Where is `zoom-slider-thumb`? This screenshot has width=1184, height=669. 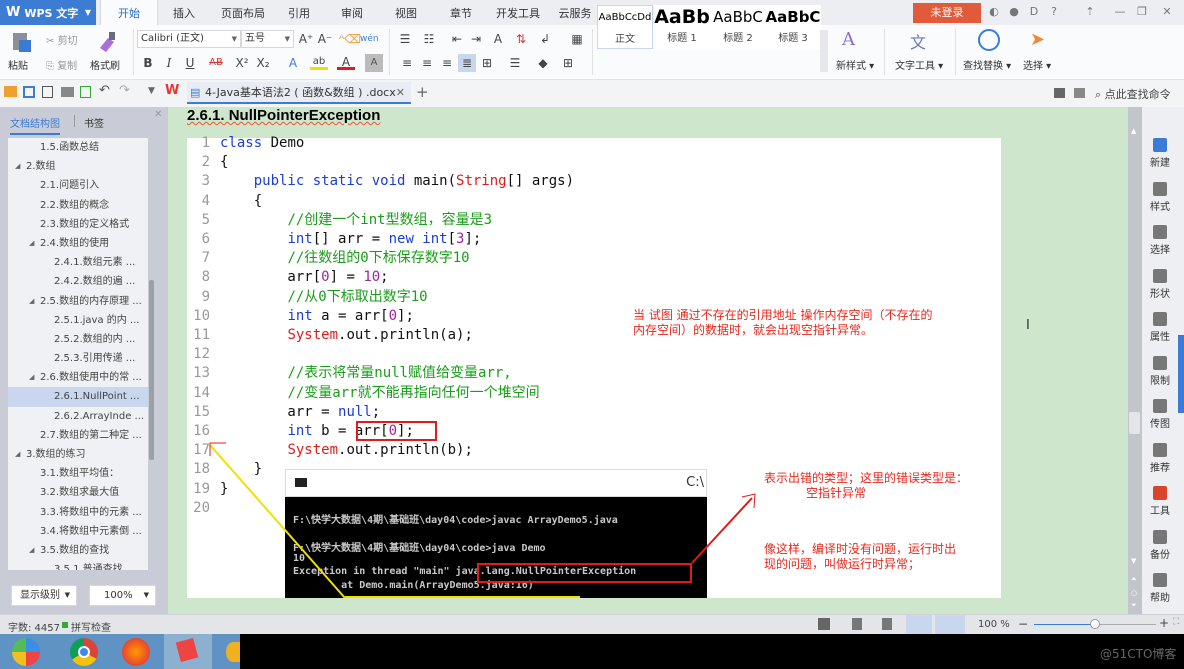
zoom-slider-thumb is located at coordinates (1095, 624).